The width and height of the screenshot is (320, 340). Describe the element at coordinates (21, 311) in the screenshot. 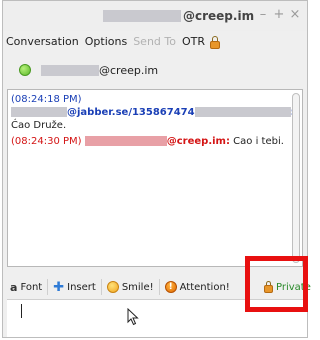

I see `text-caret` at that location.